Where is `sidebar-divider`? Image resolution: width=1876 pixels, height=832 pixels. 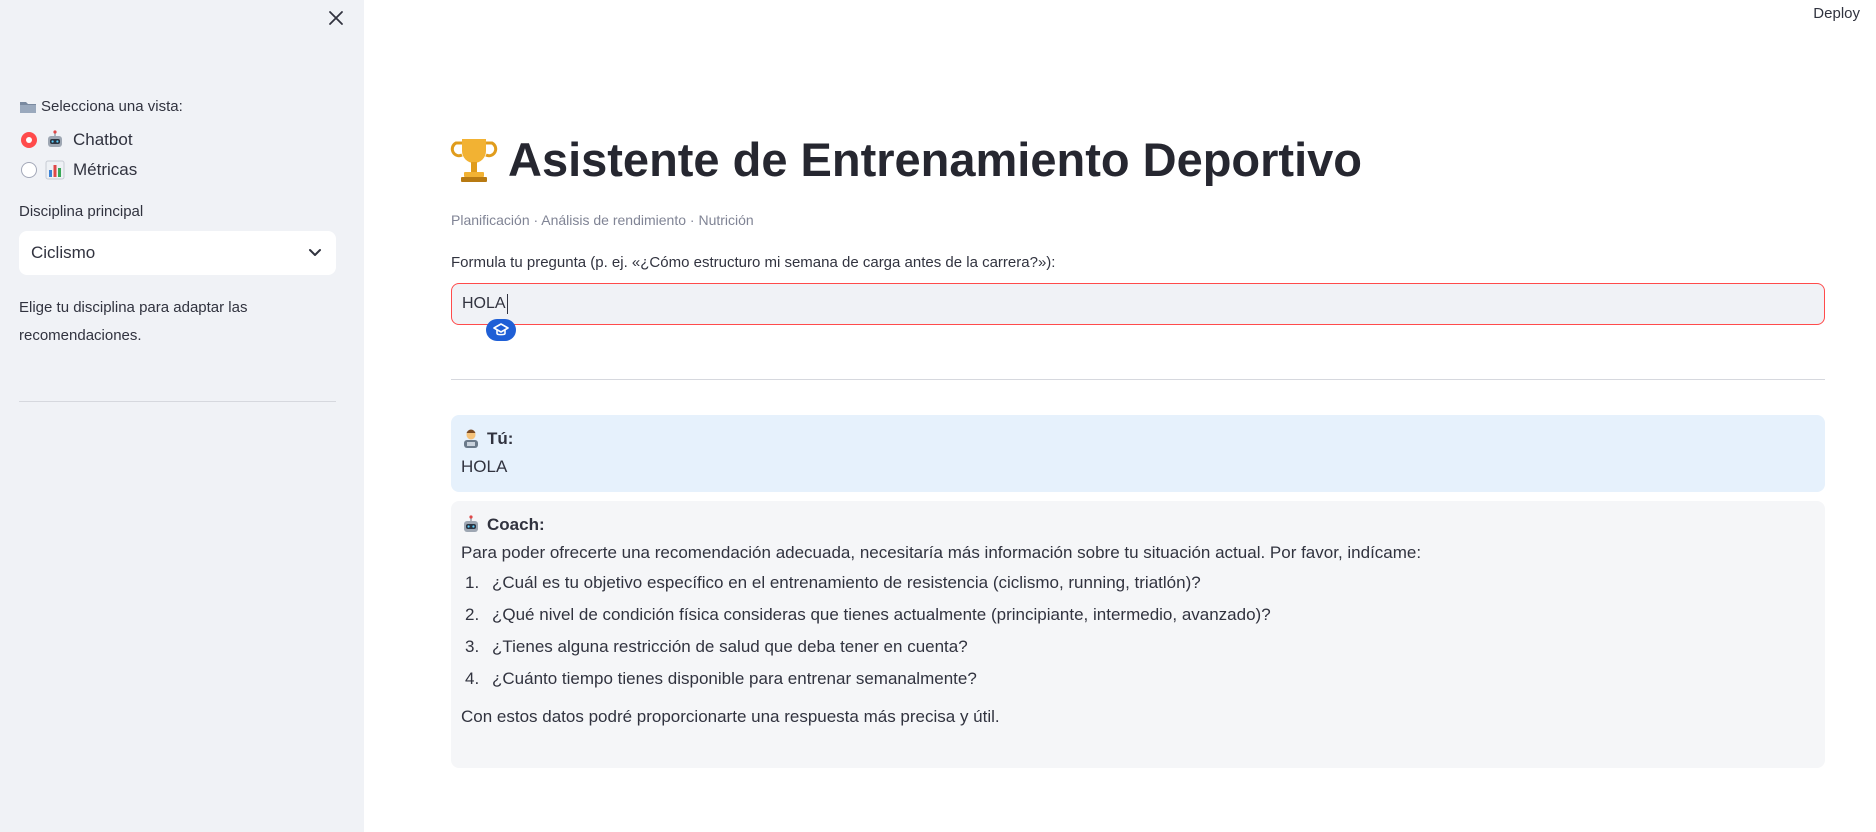 sidebar-divider is located at coordinates (177, 401).